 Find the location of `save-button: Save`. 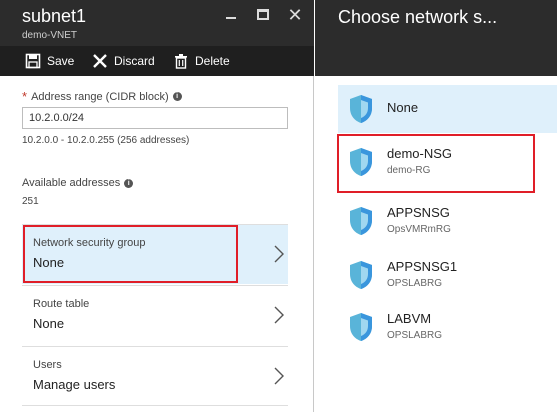

save-button: Save is located at coordinates (49, 61).